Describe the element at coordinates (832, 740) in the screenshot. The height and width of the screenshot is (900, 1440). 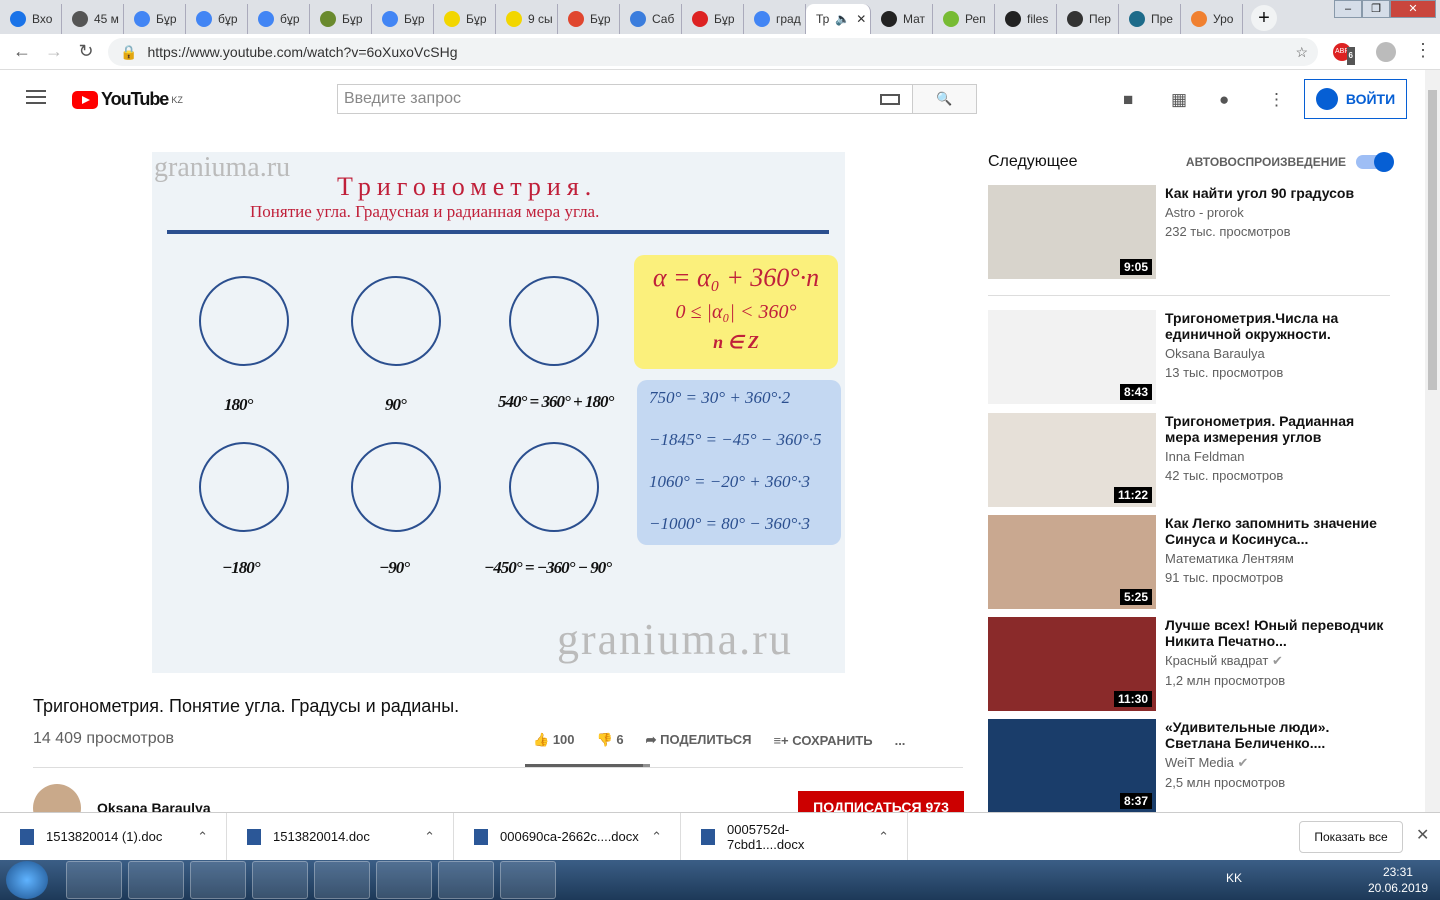
I see `save-label: СОХРАНИТЬ` at that location.